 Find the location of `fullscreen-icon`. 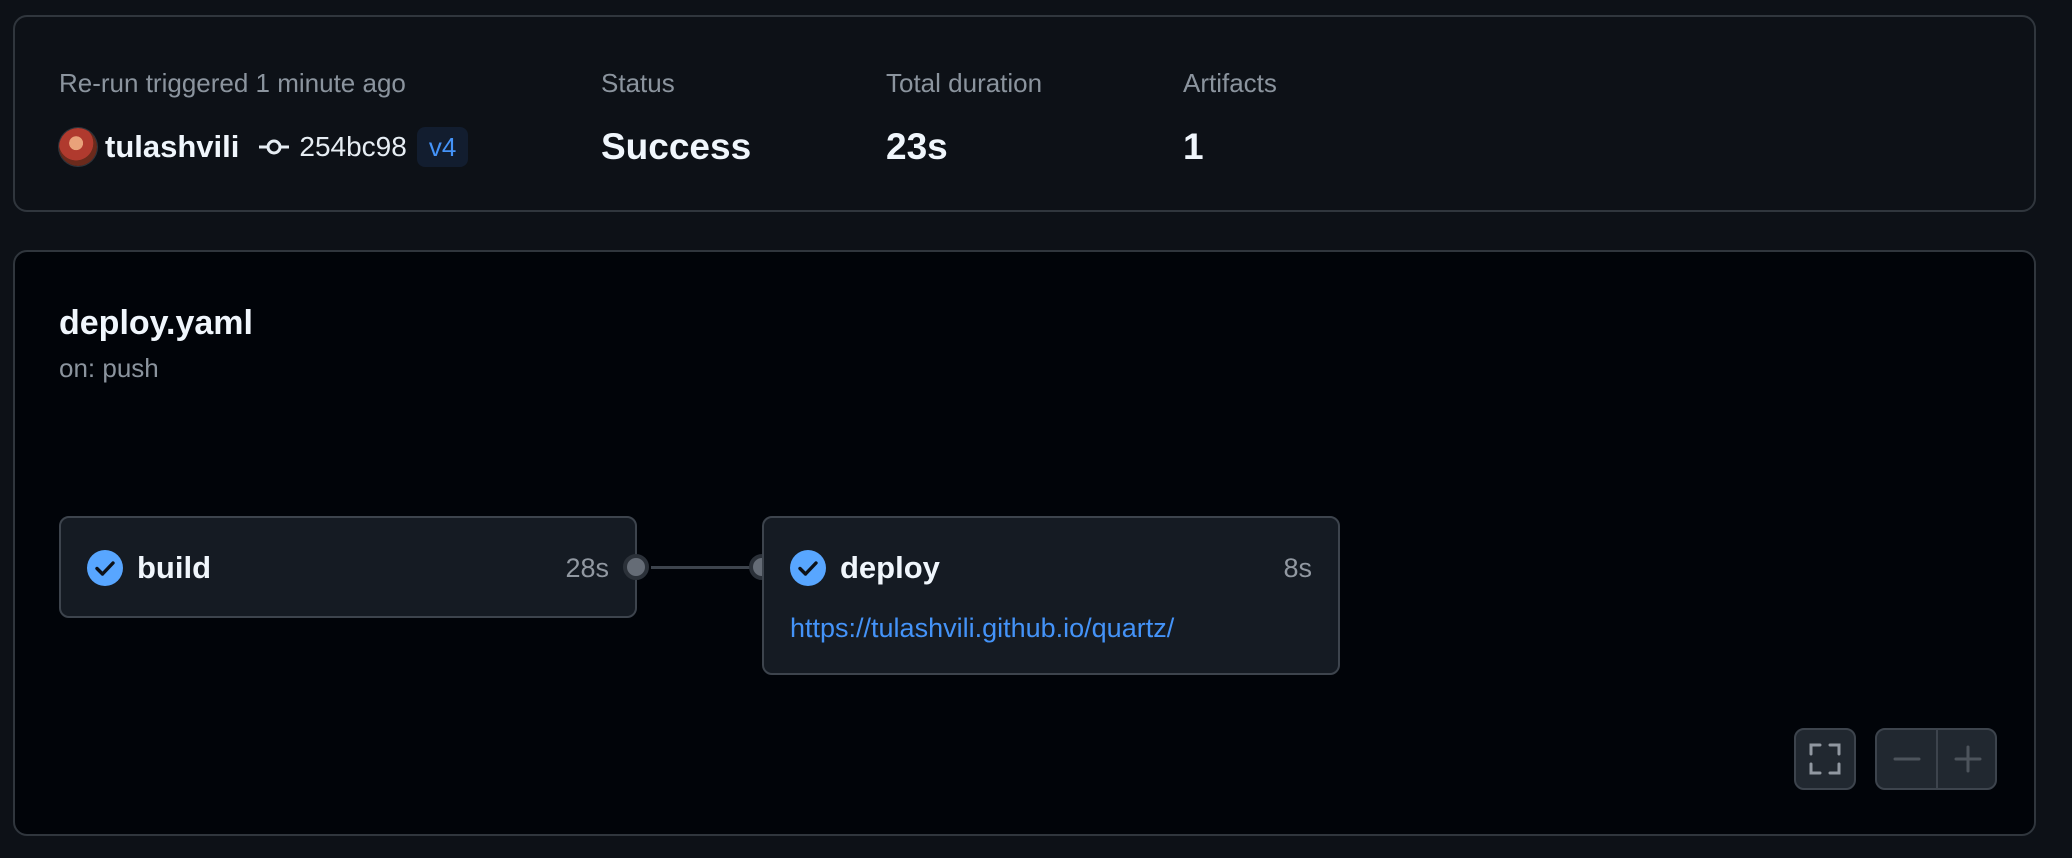

fullscreen-icon is located at coordinates (1825, 759).